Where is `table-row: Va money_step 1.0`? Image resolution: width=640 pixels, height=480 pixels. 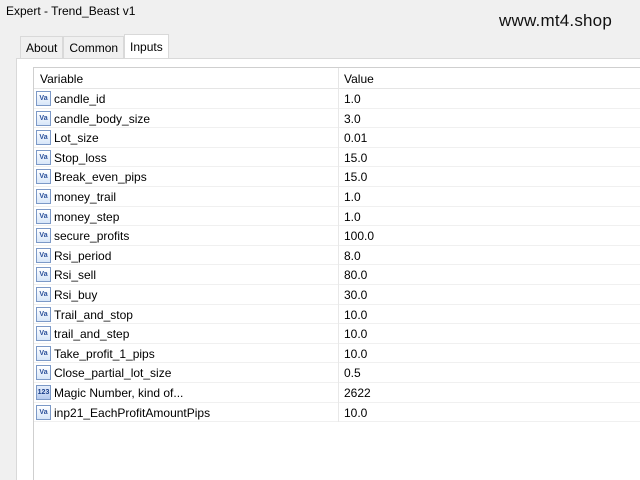
table-row: Va money_step 1.0 is located at coordinates (337, 216).